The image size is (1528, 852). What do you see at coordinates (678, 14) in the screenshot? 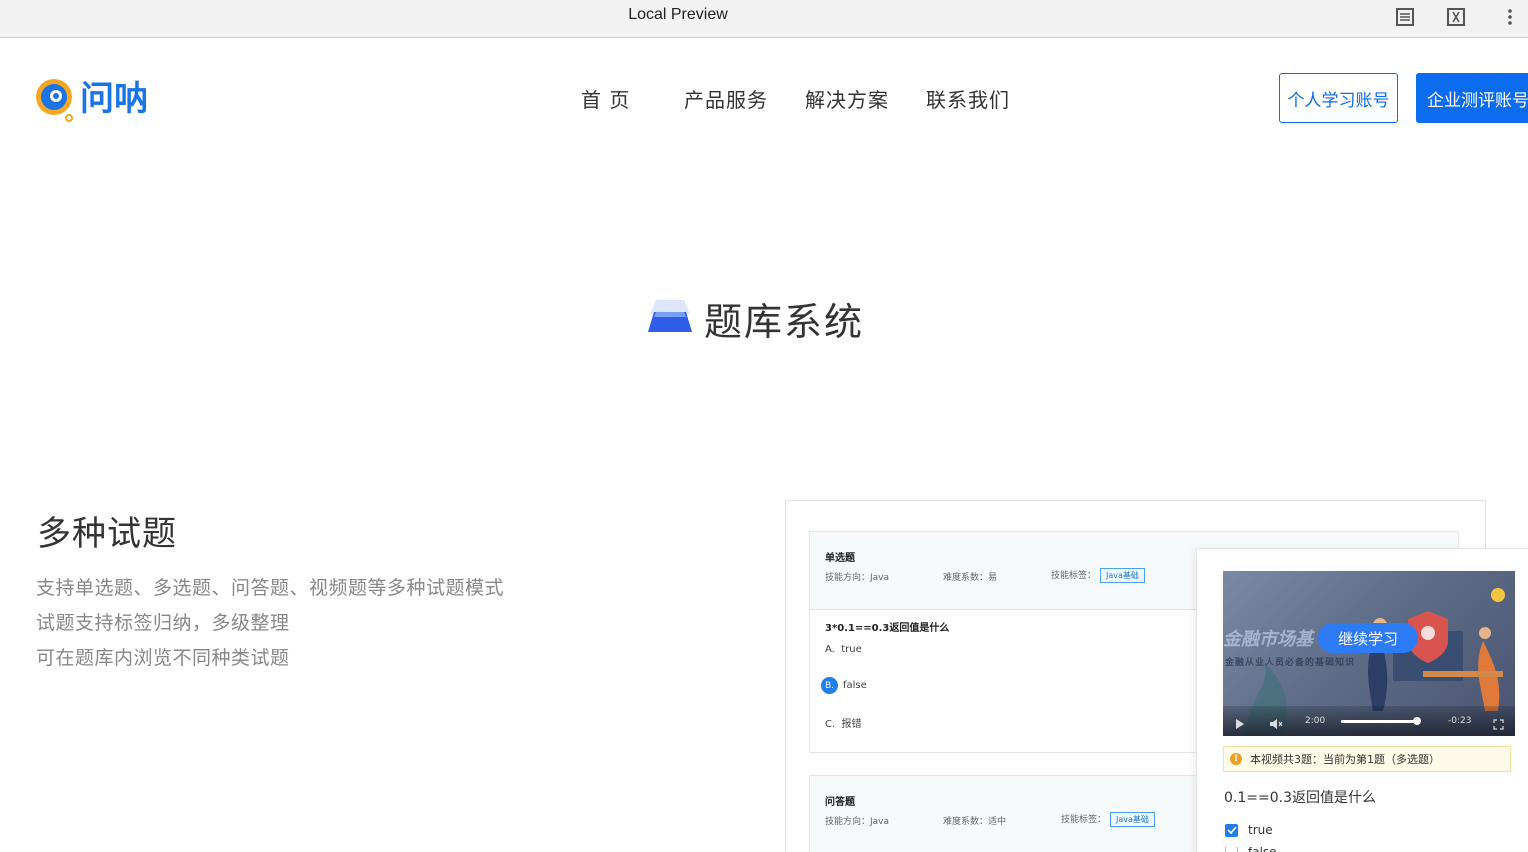
I see `window-title: Local Preview` at bounding box center [678, 14].